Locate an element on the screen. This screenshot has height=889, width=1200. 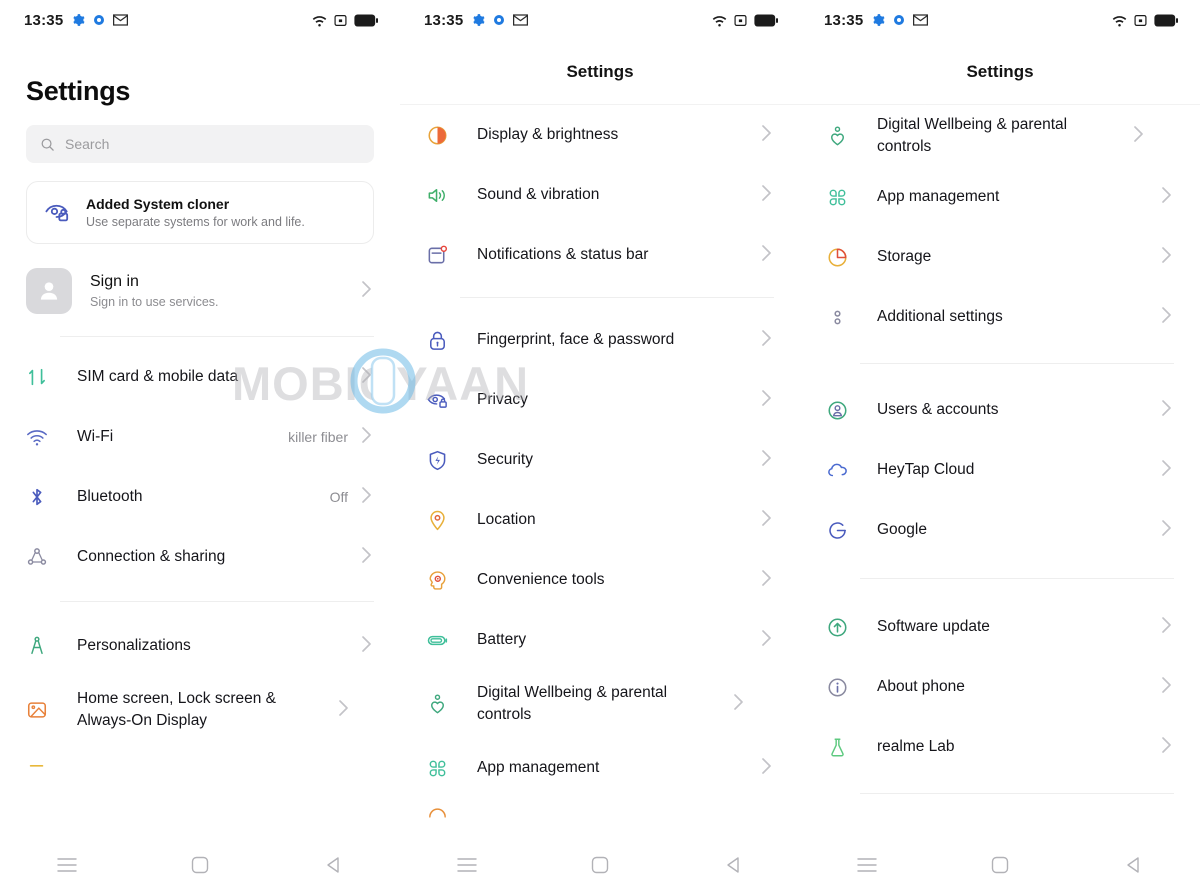
list-item-realme-lab: realme Lab is located at coordinates (1000, 747).